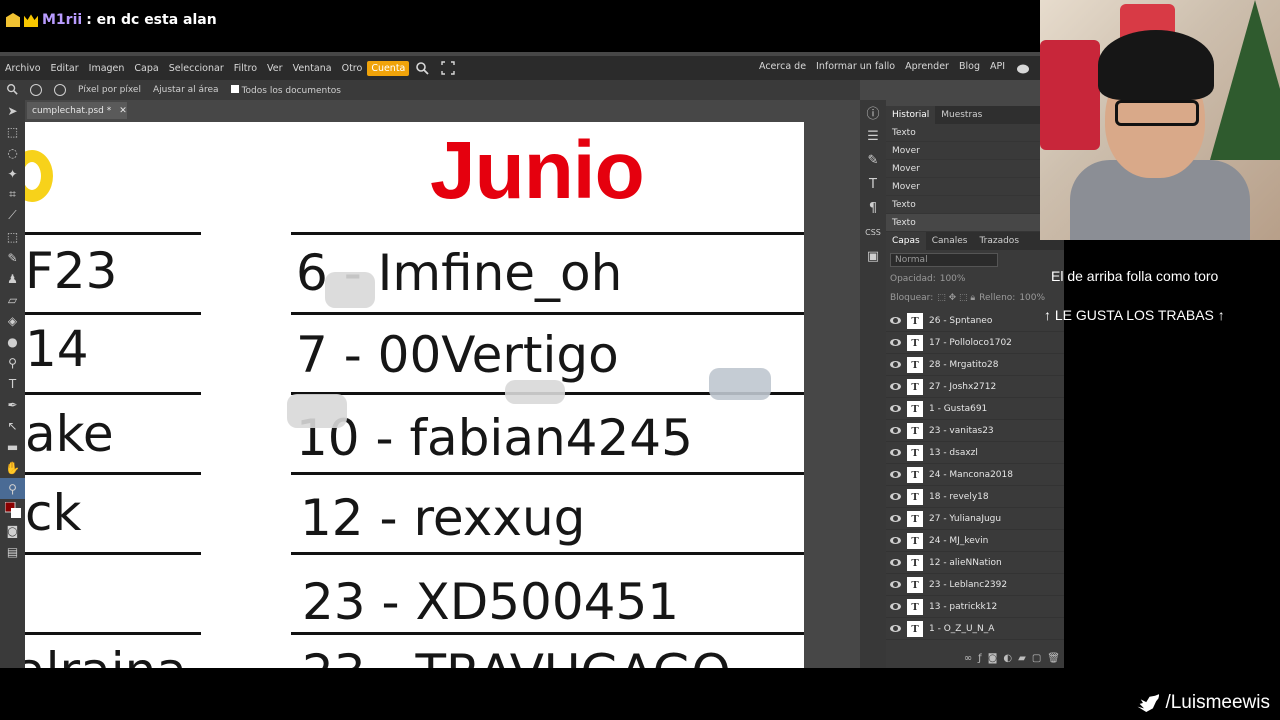 This screenshot has width=1280, height=720. I want to click on properties-icon: ☰, so click(873, 136).